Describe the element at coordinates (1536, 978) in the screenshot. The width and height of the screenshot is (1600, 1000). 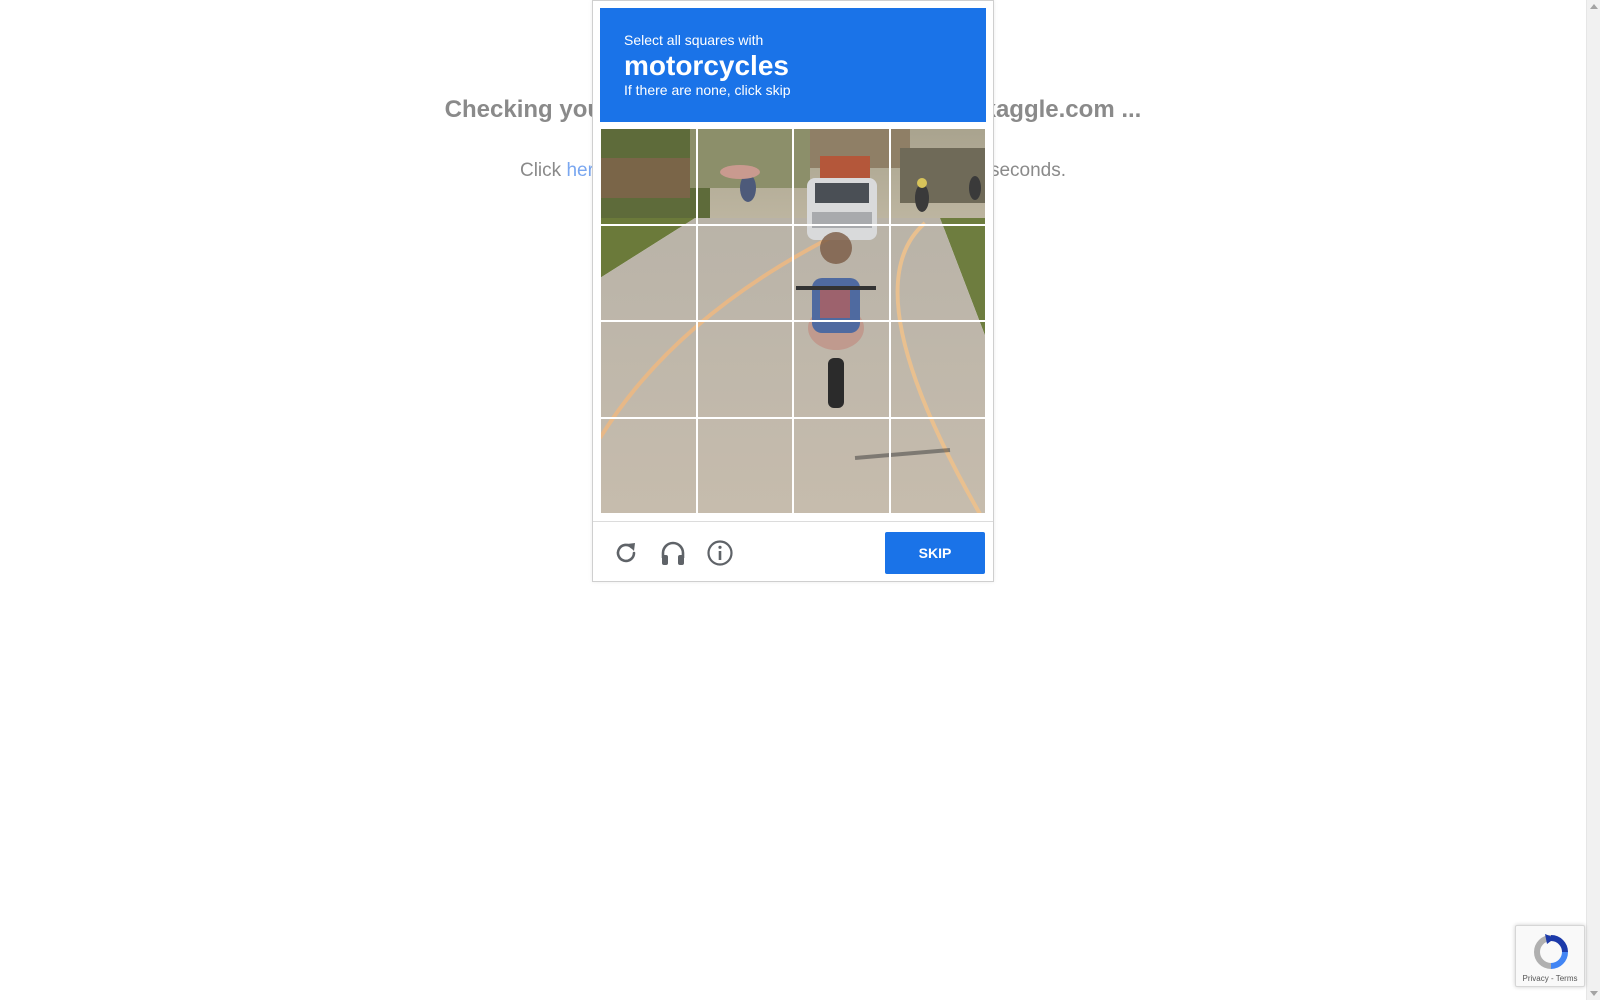
I see `privacy-link: Privacy` at that location.